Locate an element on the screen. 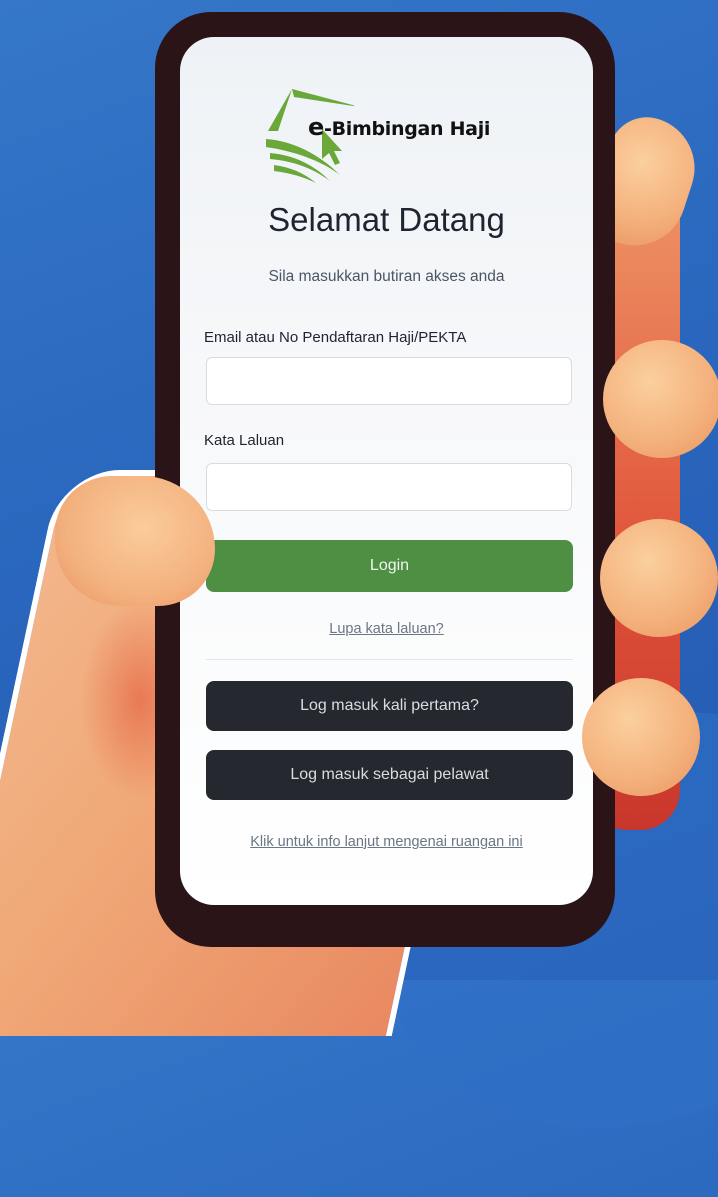  login-button: Login is located at coordinates (389, 566).